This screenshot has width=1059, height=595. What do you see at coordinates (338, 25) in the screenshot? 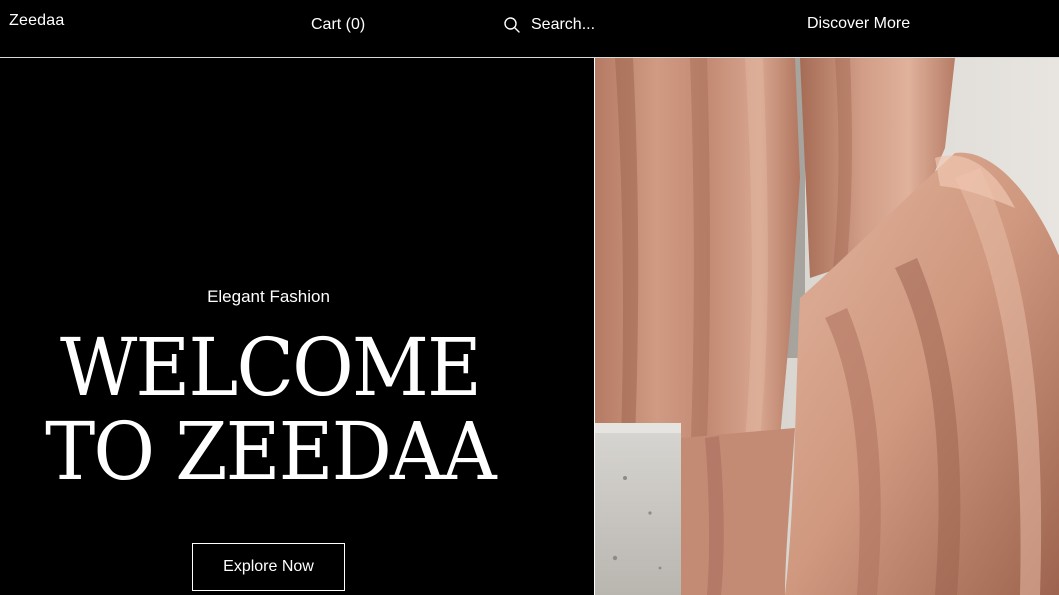
I see `cart-link: Cart (0)` at bounding box center [338, 25].